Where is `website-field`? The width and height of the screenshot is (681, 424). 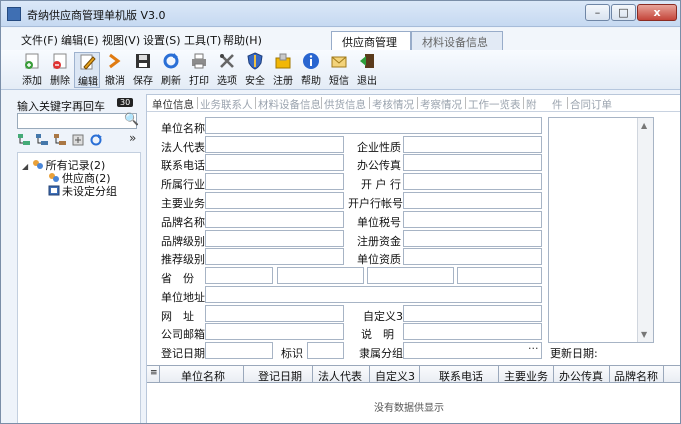 website-field is located at coordinates (274, 313).